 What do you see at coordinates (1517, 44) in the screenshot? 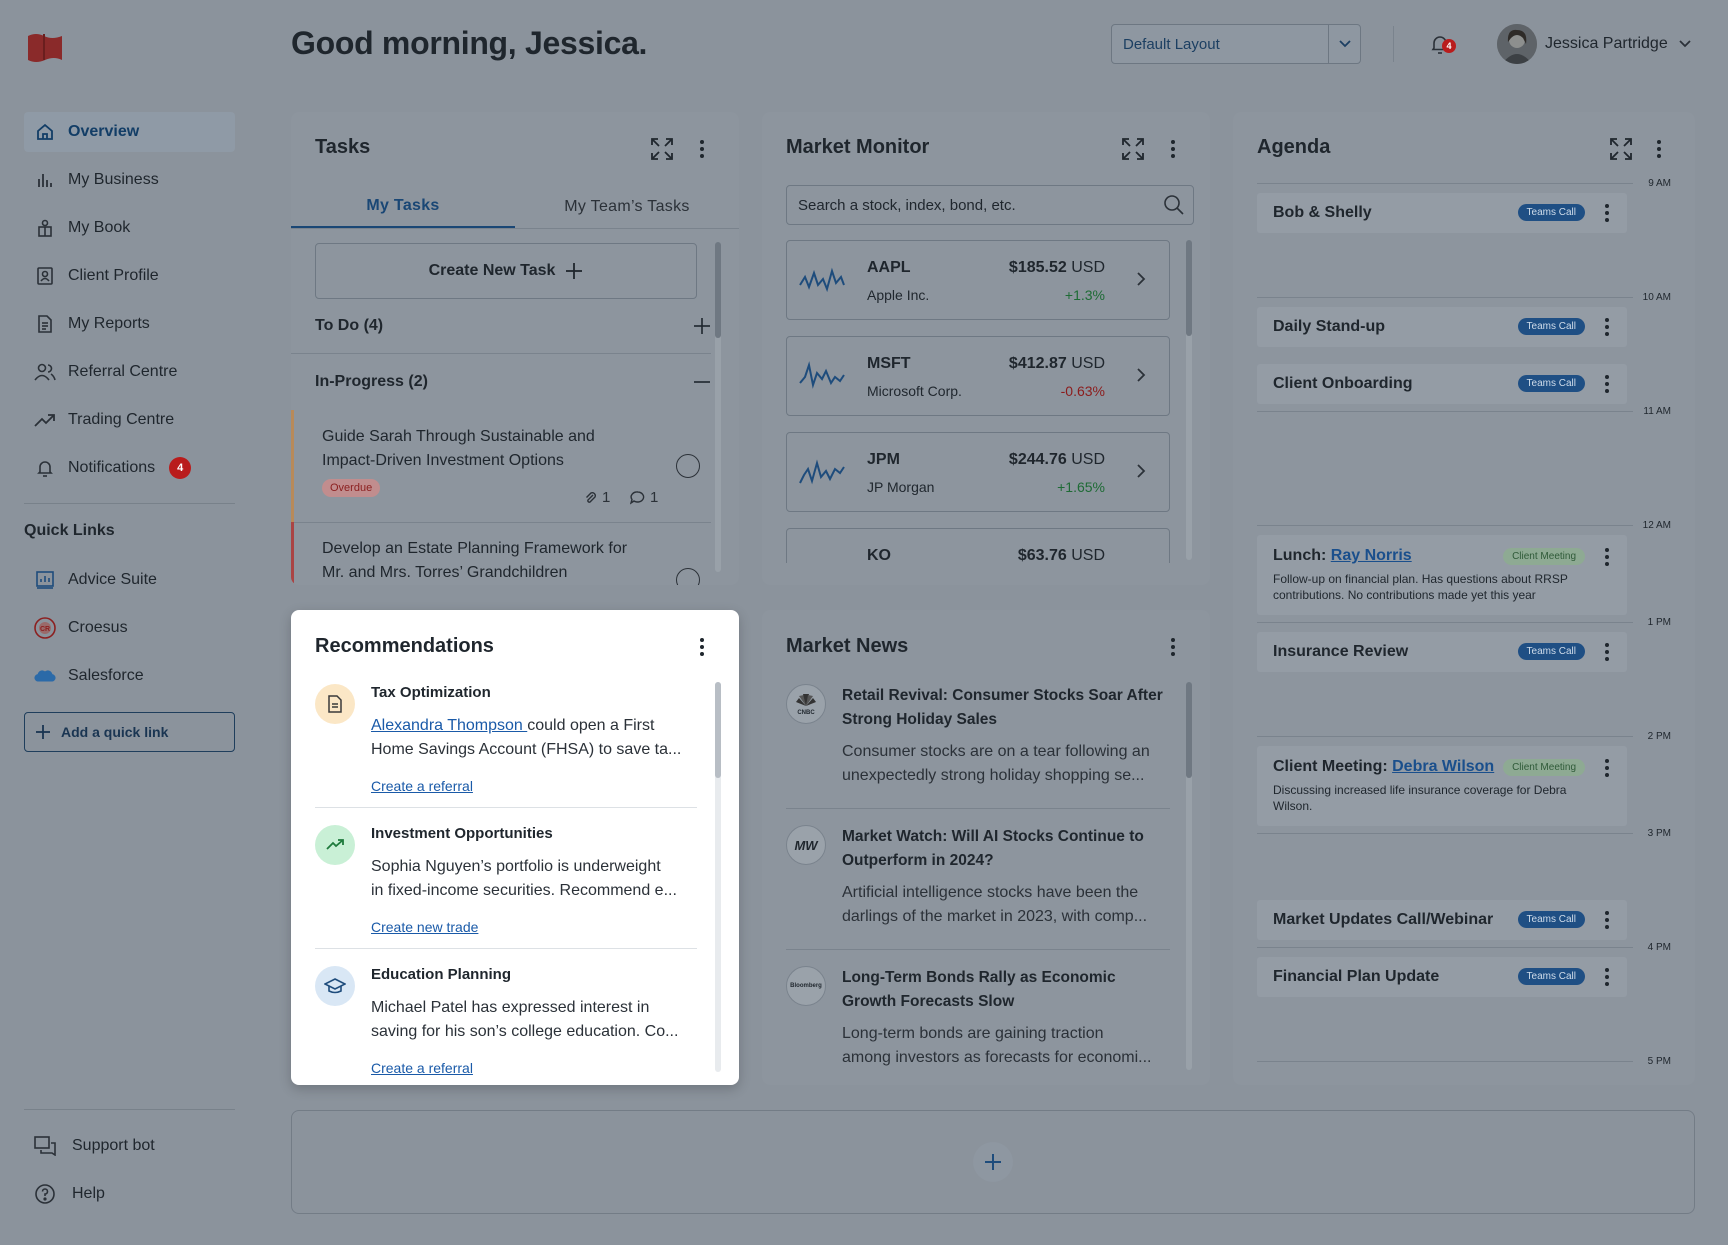
I see `avatar` at bounding box center [1517, 44].